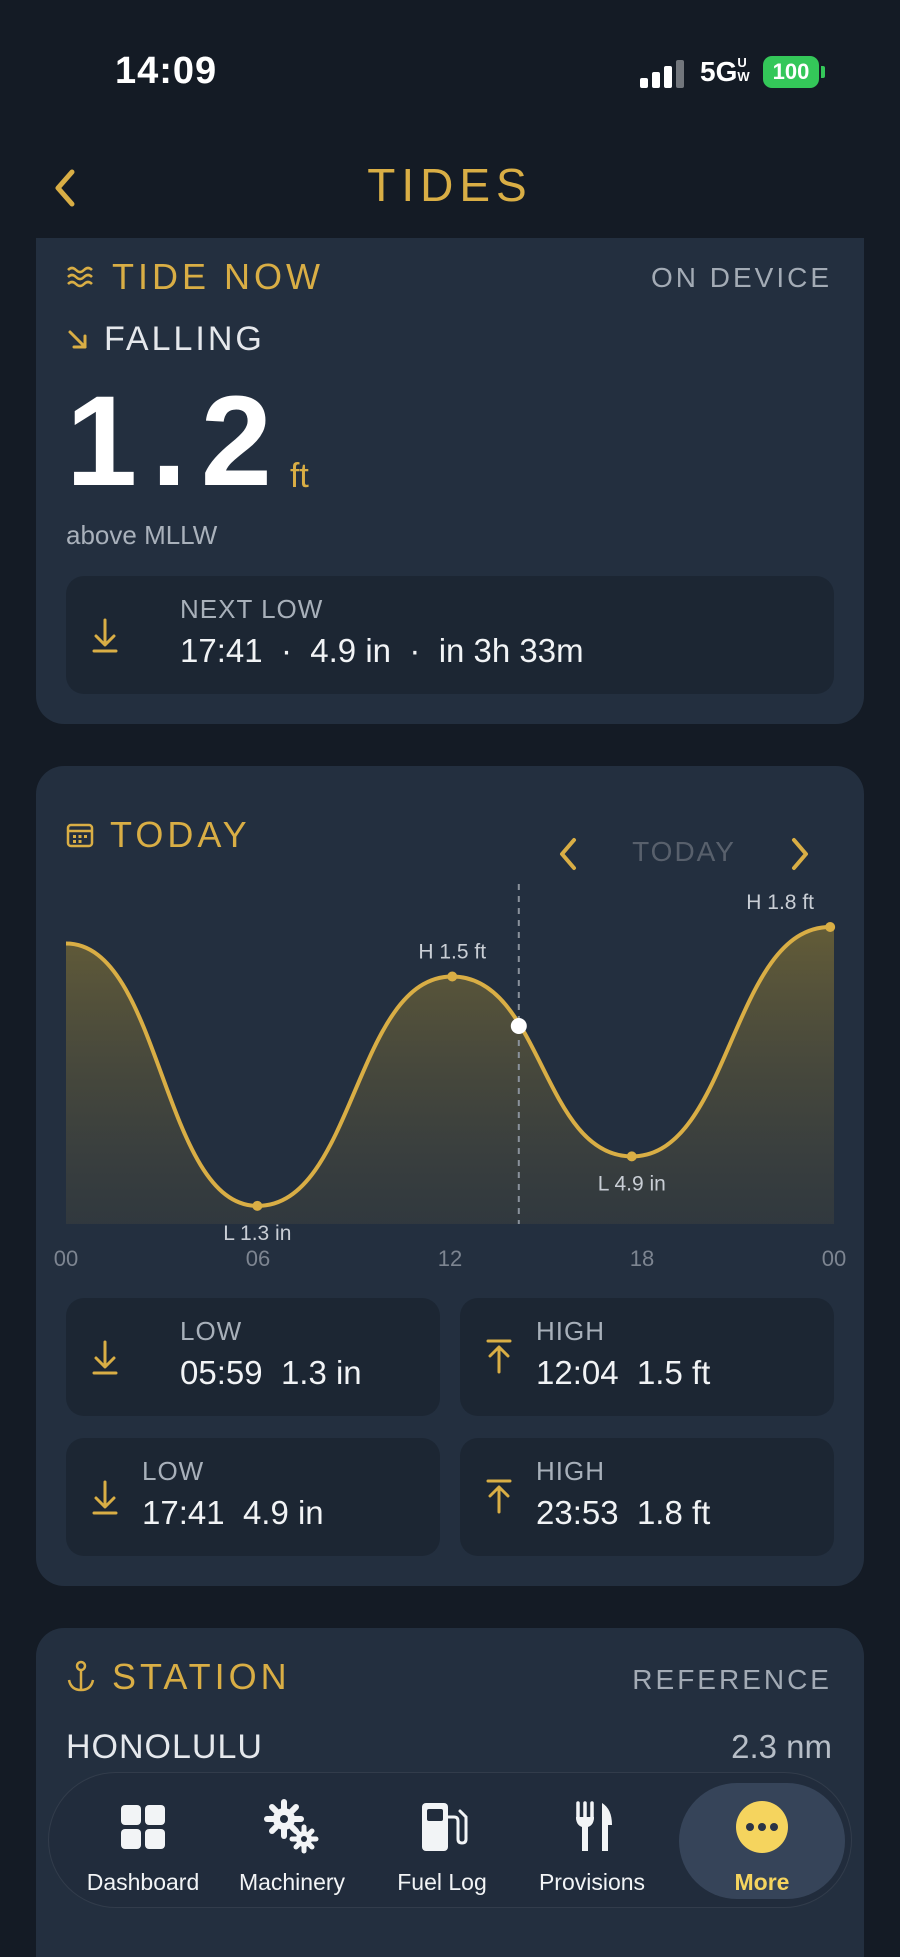 Image resolution: width=900 pixels, height=1957 pixels. I want to click on extreme-label: H 1.8 ft, so click(780, 902).